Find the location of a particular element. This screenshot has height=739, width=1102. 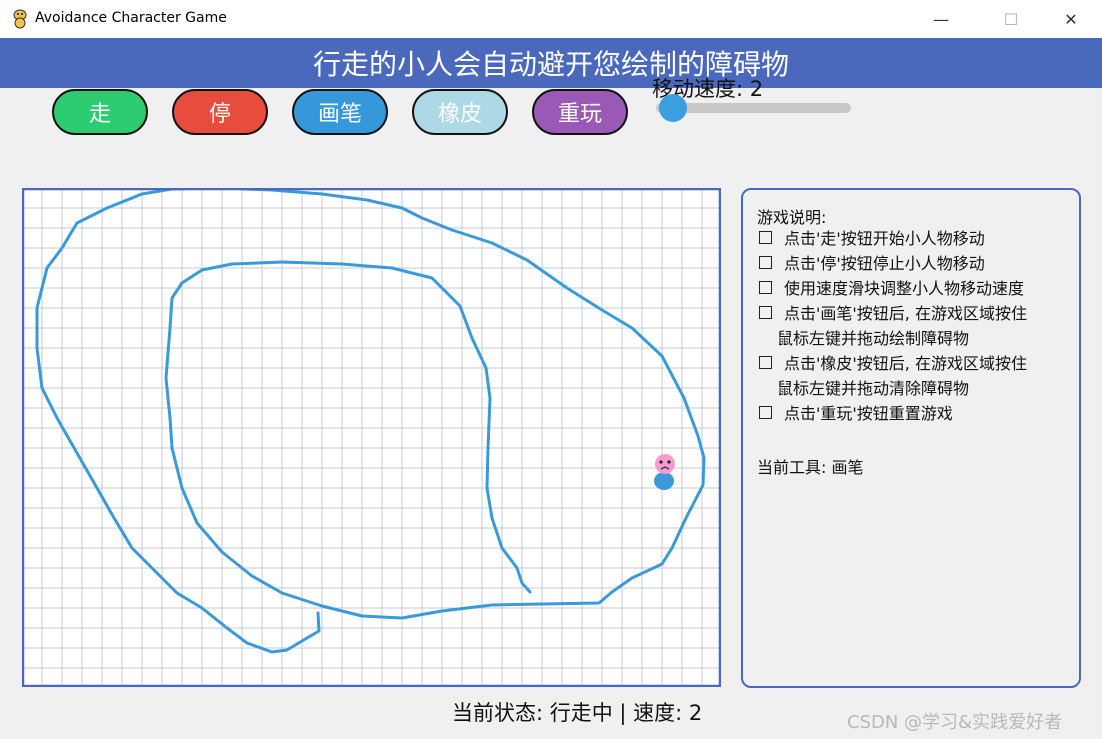

speed-slider-thumb is located at coordinates (673, 108).